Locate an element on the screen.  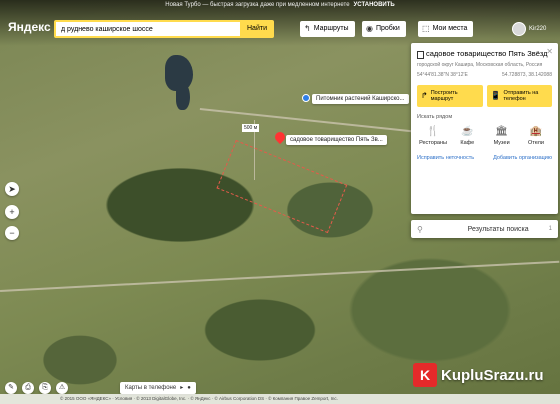
place-title: садовое товарищество Пять Звёзд is located at coordinates (484, 54).